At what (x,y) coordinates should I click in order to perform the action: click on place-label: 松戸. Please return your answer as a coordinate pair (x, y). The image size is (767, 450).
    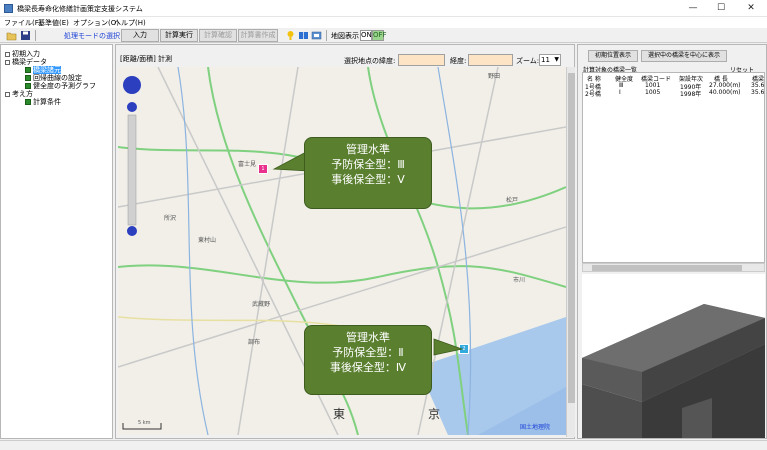
    Looking at the image, I should click on (512, 200).